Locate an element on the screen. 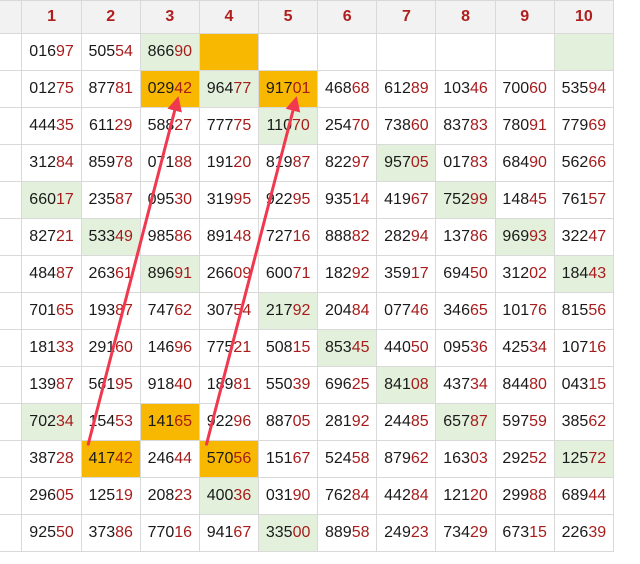 The height and width of the screenshot is (564, 640). number-cell: 82721 is located at coordinates (51, 237).